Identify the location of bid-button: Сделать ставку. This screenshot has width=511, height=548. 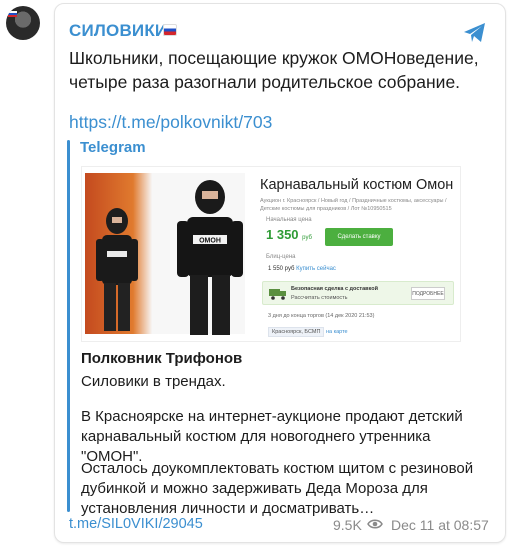
(359, 237).